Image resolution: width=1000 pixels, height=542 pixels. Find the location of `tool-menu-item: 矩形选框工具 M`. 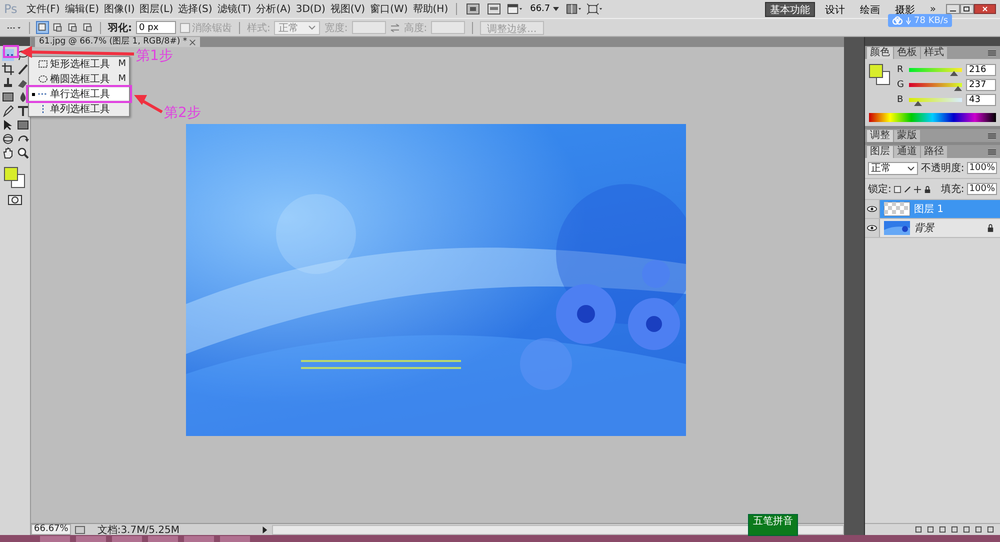

tool-menu-item: 矩形选框工具 M is located at coordinates (79, 64).